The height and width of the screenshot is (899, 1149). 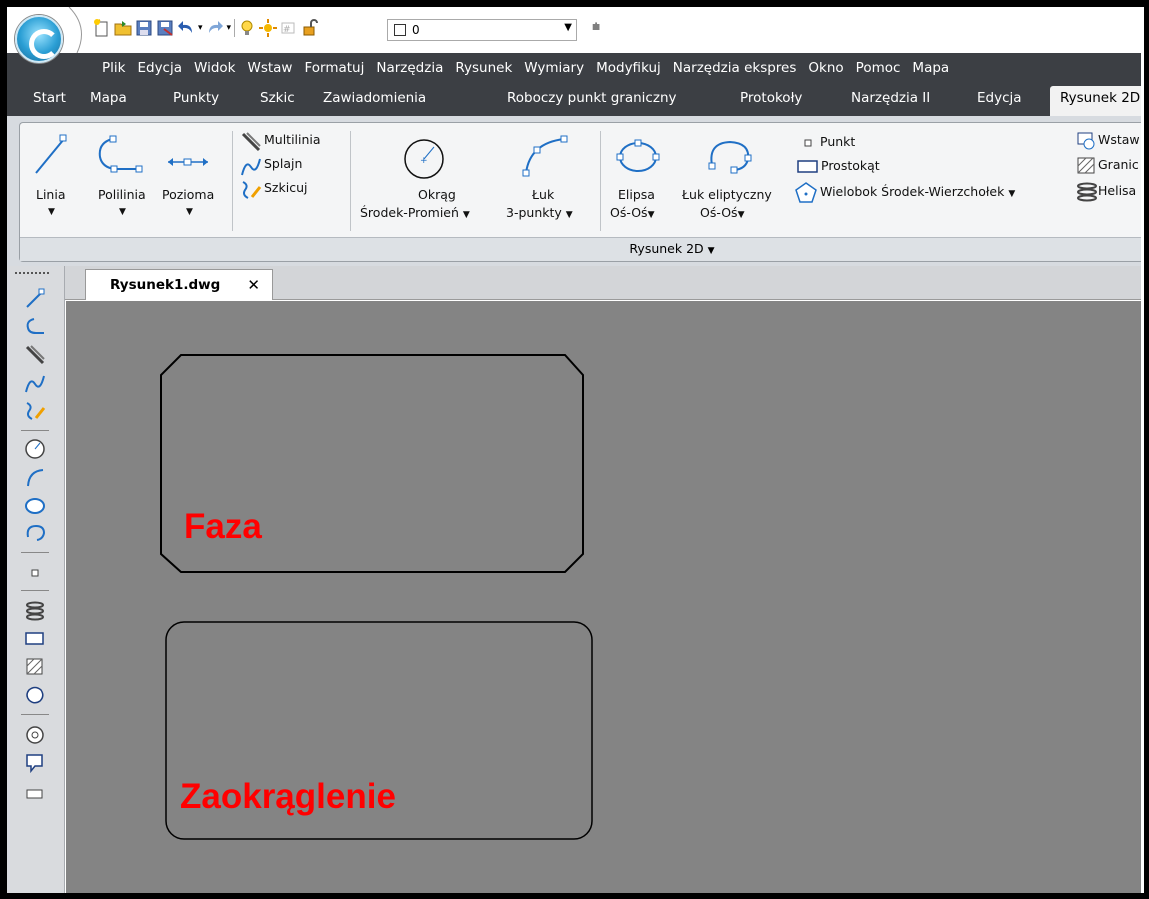 I want to click on tab-punkty: Punkty, so click(x=196, y=98).